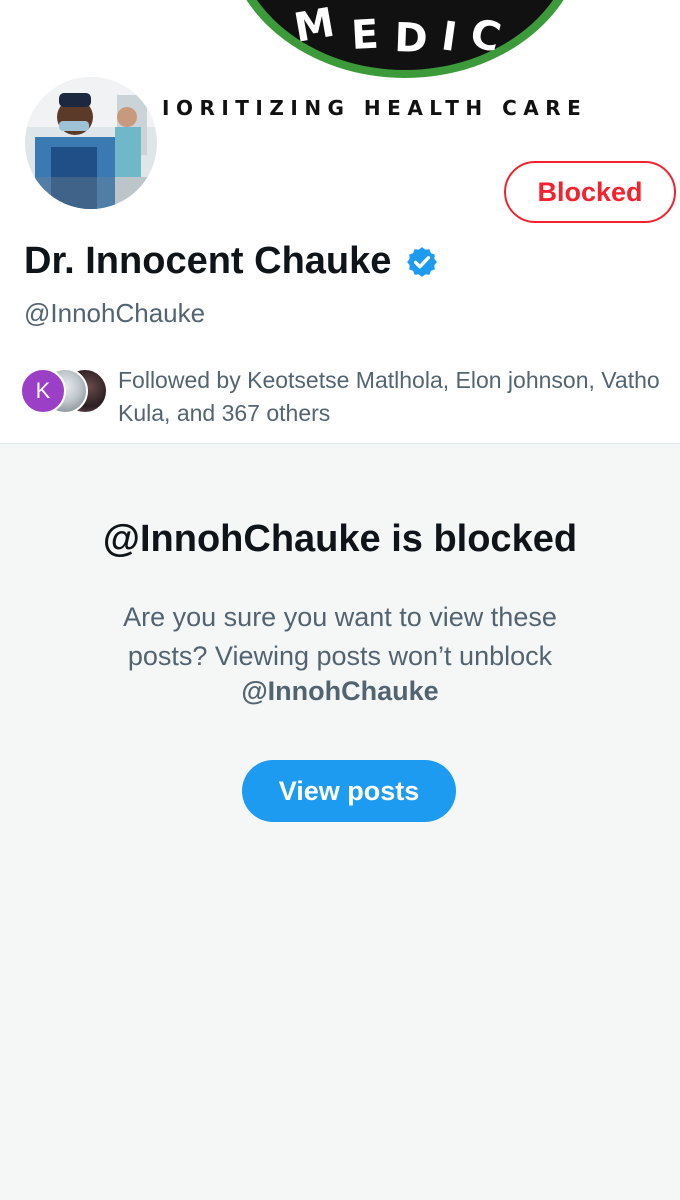 This screenshot has height=1200, width=680. I want to click on view-posts-button: View posts, so click(349, 791).